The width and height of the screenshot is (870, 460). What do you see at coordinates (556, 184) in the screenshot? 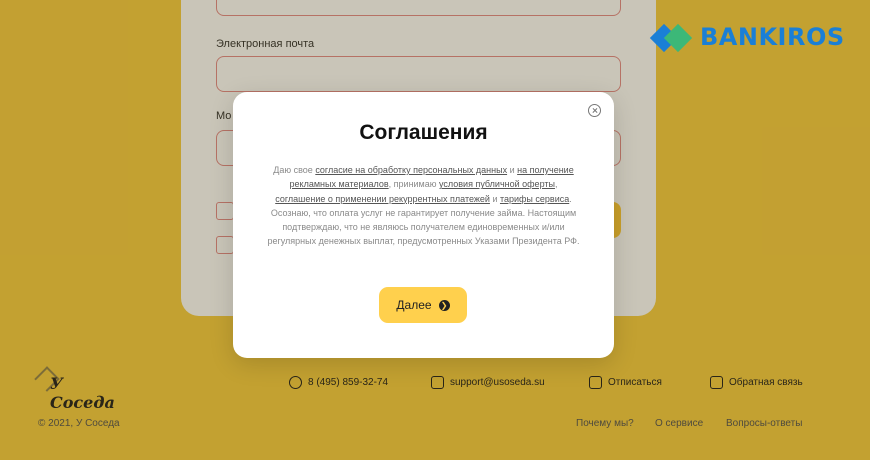
I see `agreement-text-part: ,` at bounding box center [556, 184].